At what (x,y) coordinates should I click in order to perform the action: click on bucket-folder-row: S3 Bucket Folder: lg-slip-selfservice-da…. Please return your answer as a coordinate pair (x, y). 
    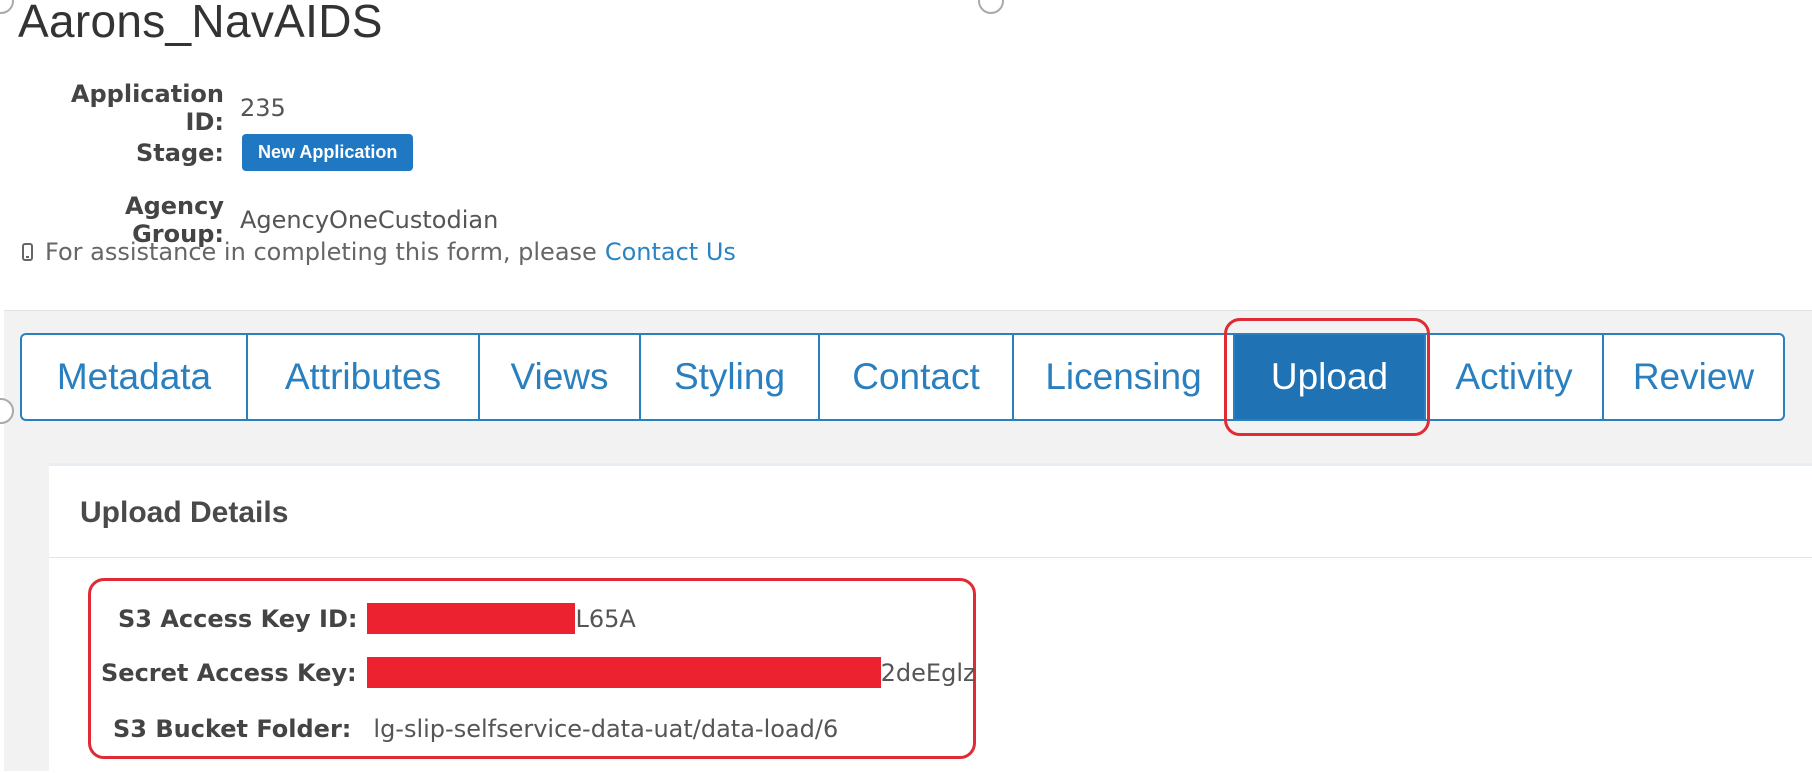
    Looking at the image, I should click on (475, 729).